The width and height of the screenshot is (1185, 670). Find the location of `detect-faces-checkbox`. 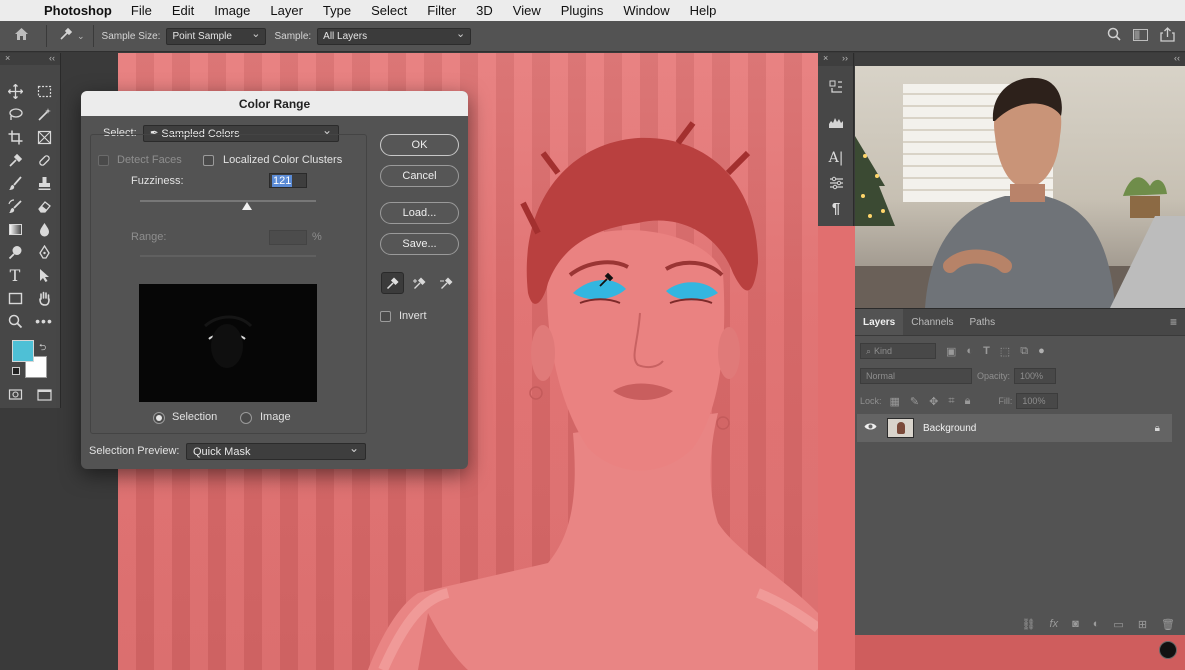

detect-faces-checkbox is located at coordinates (103, 160).